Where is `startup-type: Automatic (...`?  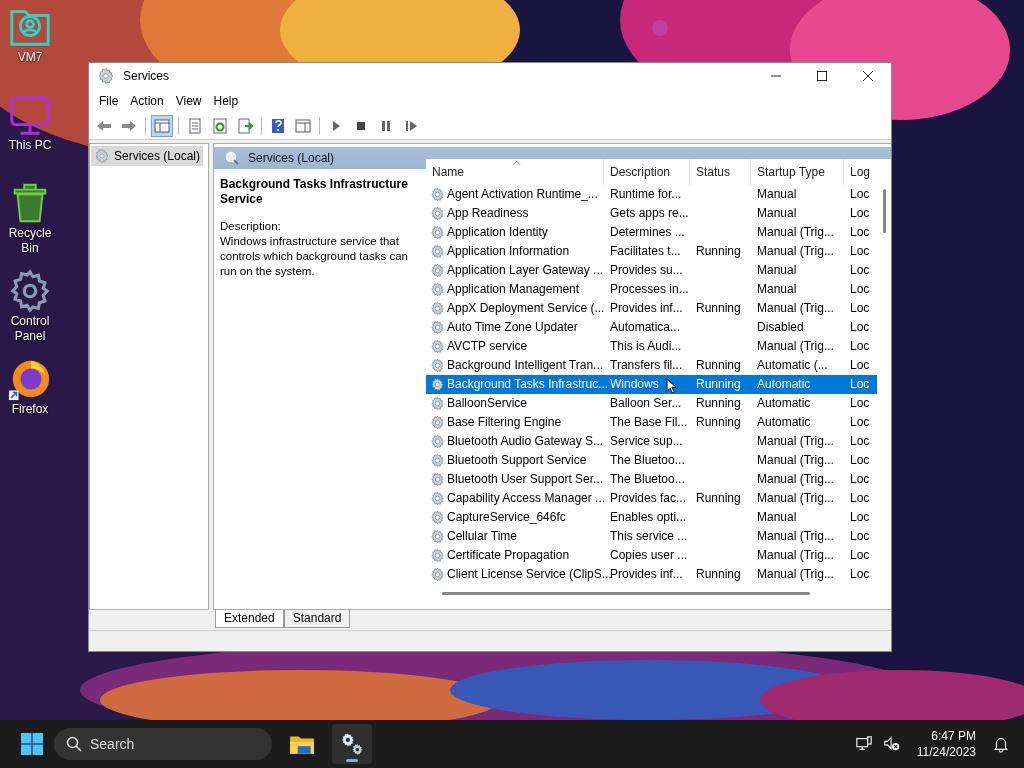
startup-type: Automatic (... is located at coordinates (792, 365).